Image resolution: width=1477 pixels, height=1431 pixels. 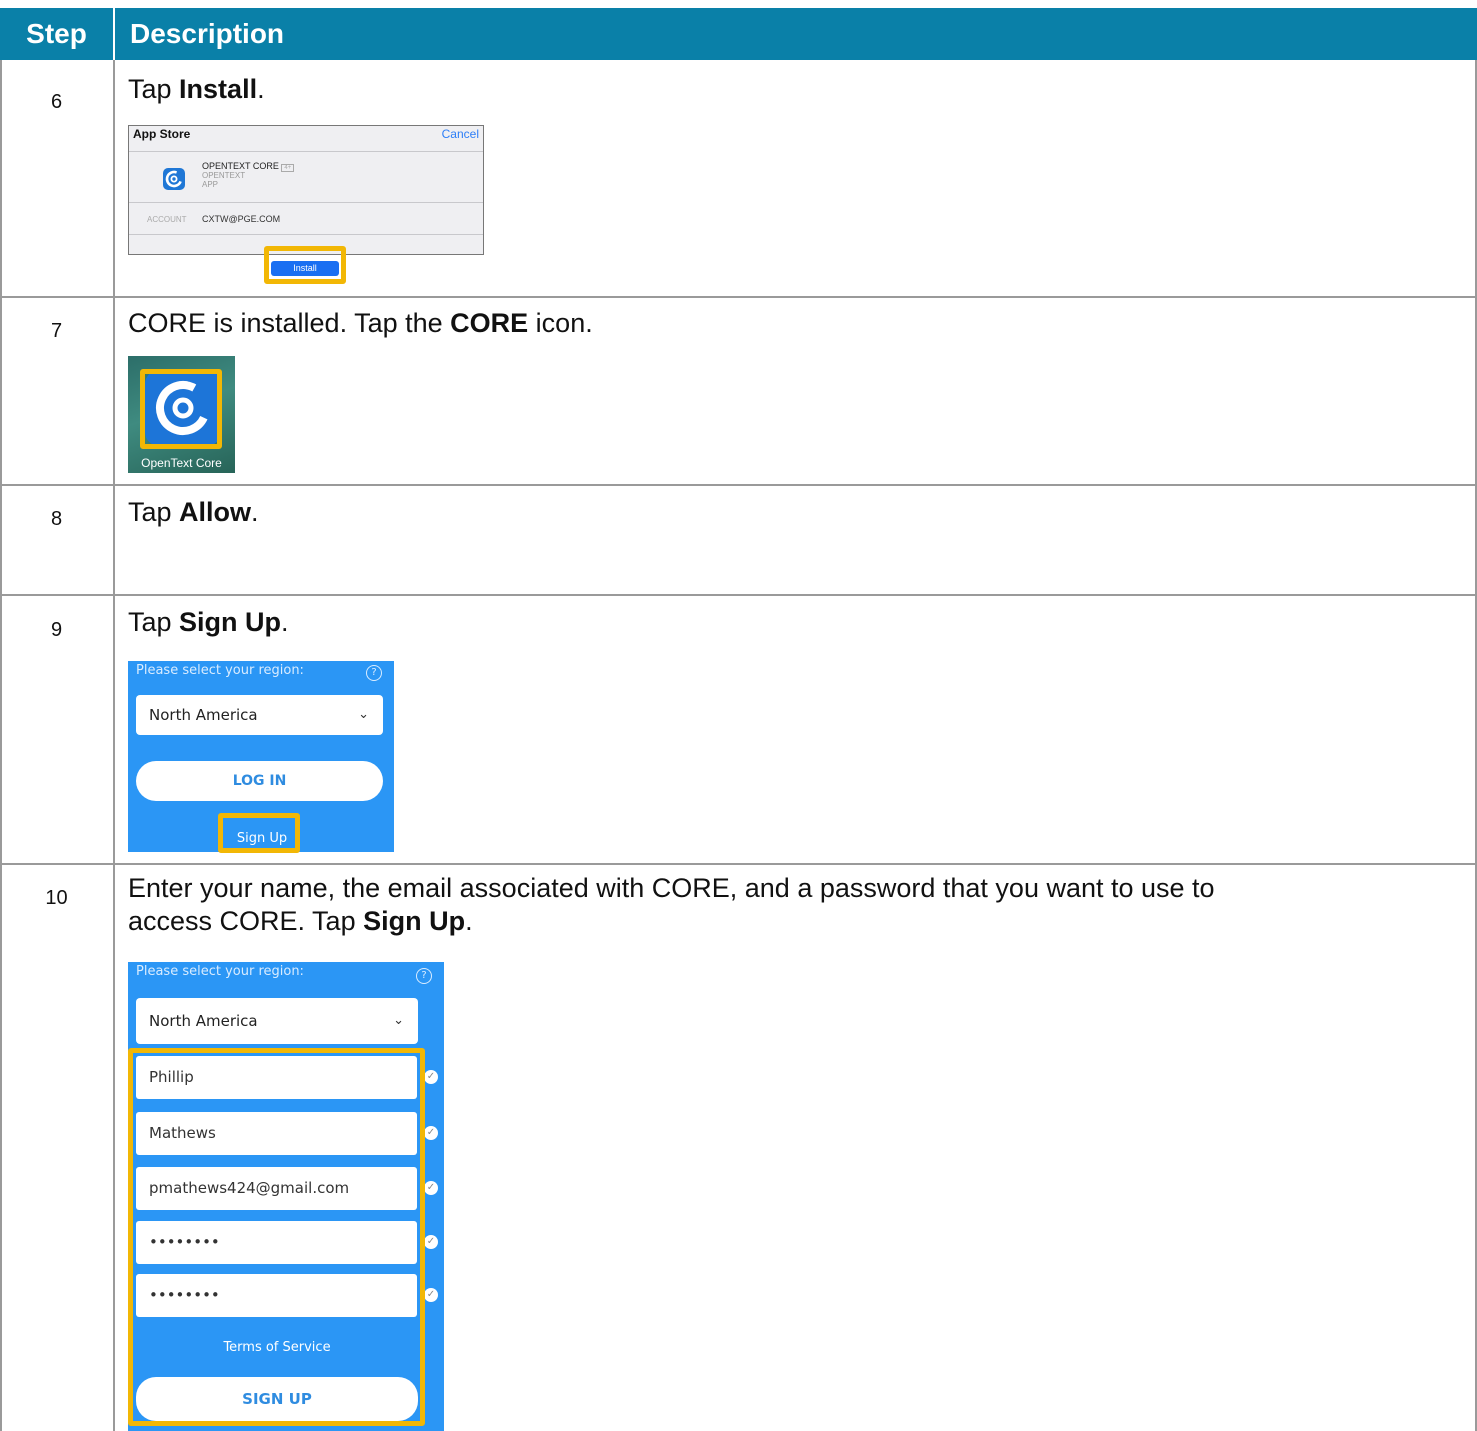 What do you see at coordinates (193, 512) in the screenshot?
I see `step-description: Tap Allow.` at bounding box center [193, 512].